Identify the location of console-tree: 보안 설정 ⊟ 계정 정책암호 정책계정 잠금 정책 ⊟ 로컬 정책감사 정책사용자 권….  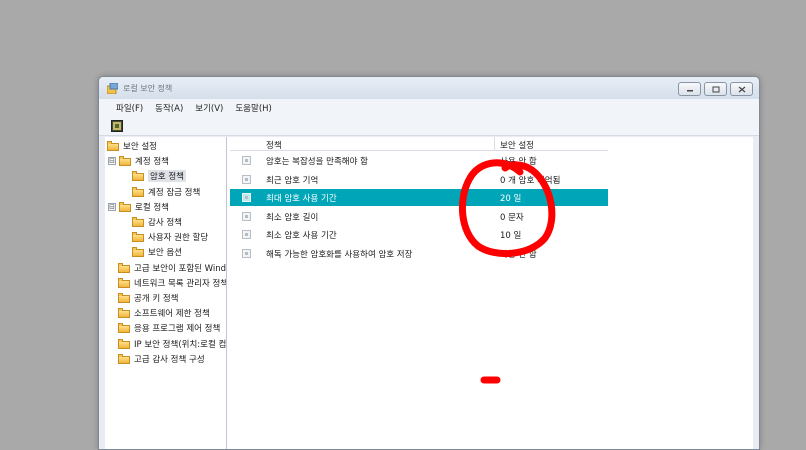
(166, 293).